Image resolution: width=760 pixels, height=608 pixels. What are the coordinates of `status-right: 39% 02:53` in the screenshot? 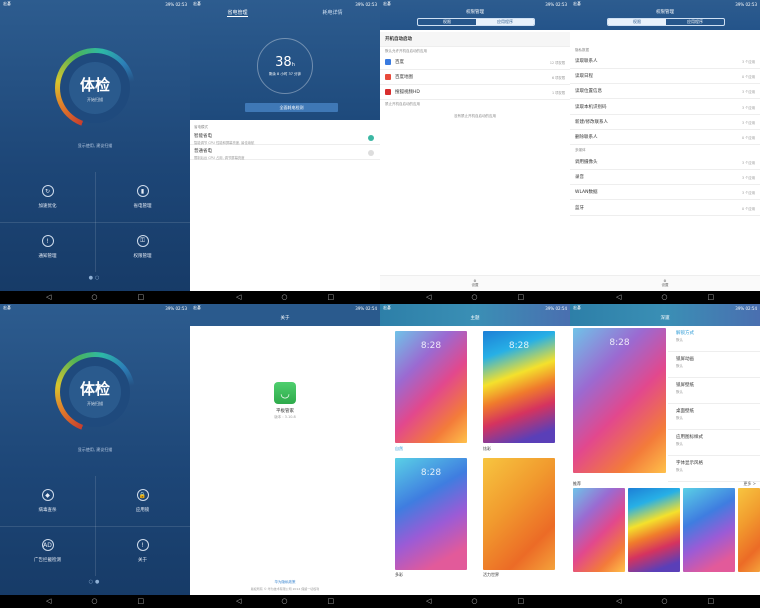 It's located at (366, 4).